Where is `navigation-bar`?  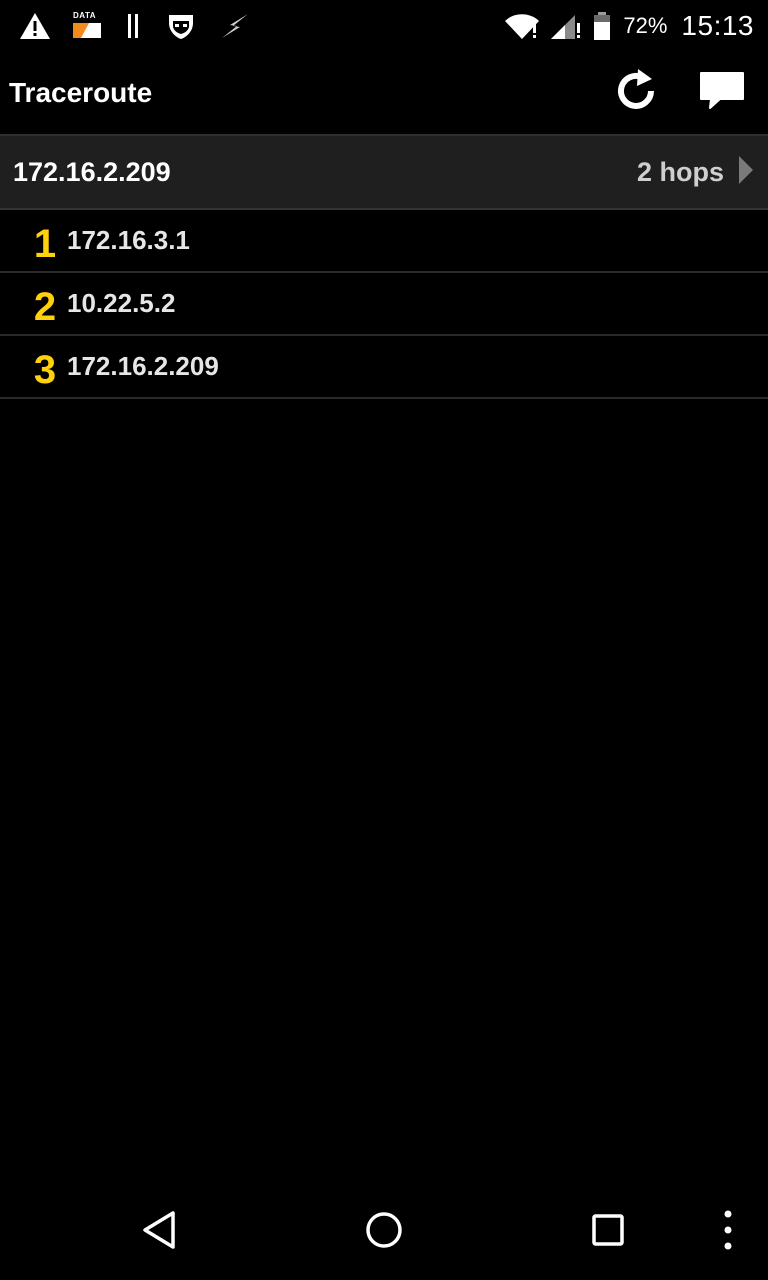 navigation-bar is located at coordinates (384, 1232).